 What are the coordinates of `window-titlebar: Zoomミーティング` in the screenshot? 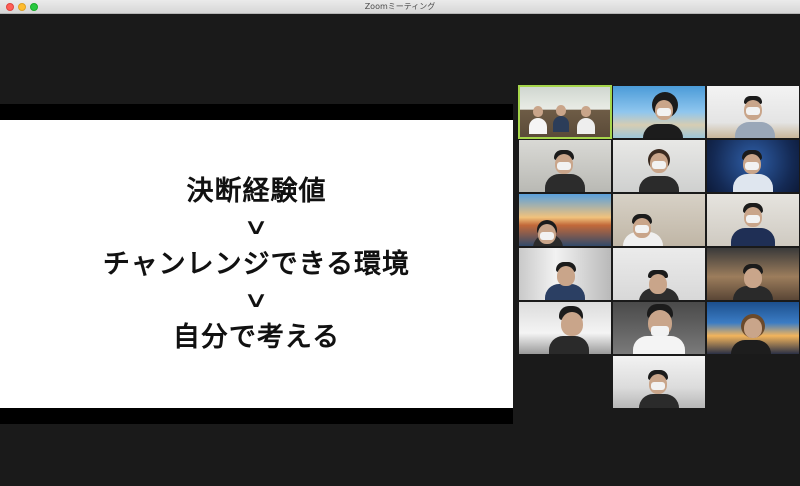 It's located at (400, 7).